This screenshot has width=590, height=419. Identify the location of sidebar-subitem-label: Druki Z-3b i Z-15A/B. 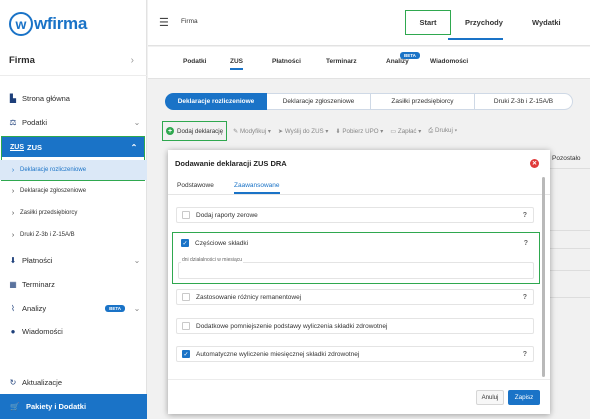
(47, 235).